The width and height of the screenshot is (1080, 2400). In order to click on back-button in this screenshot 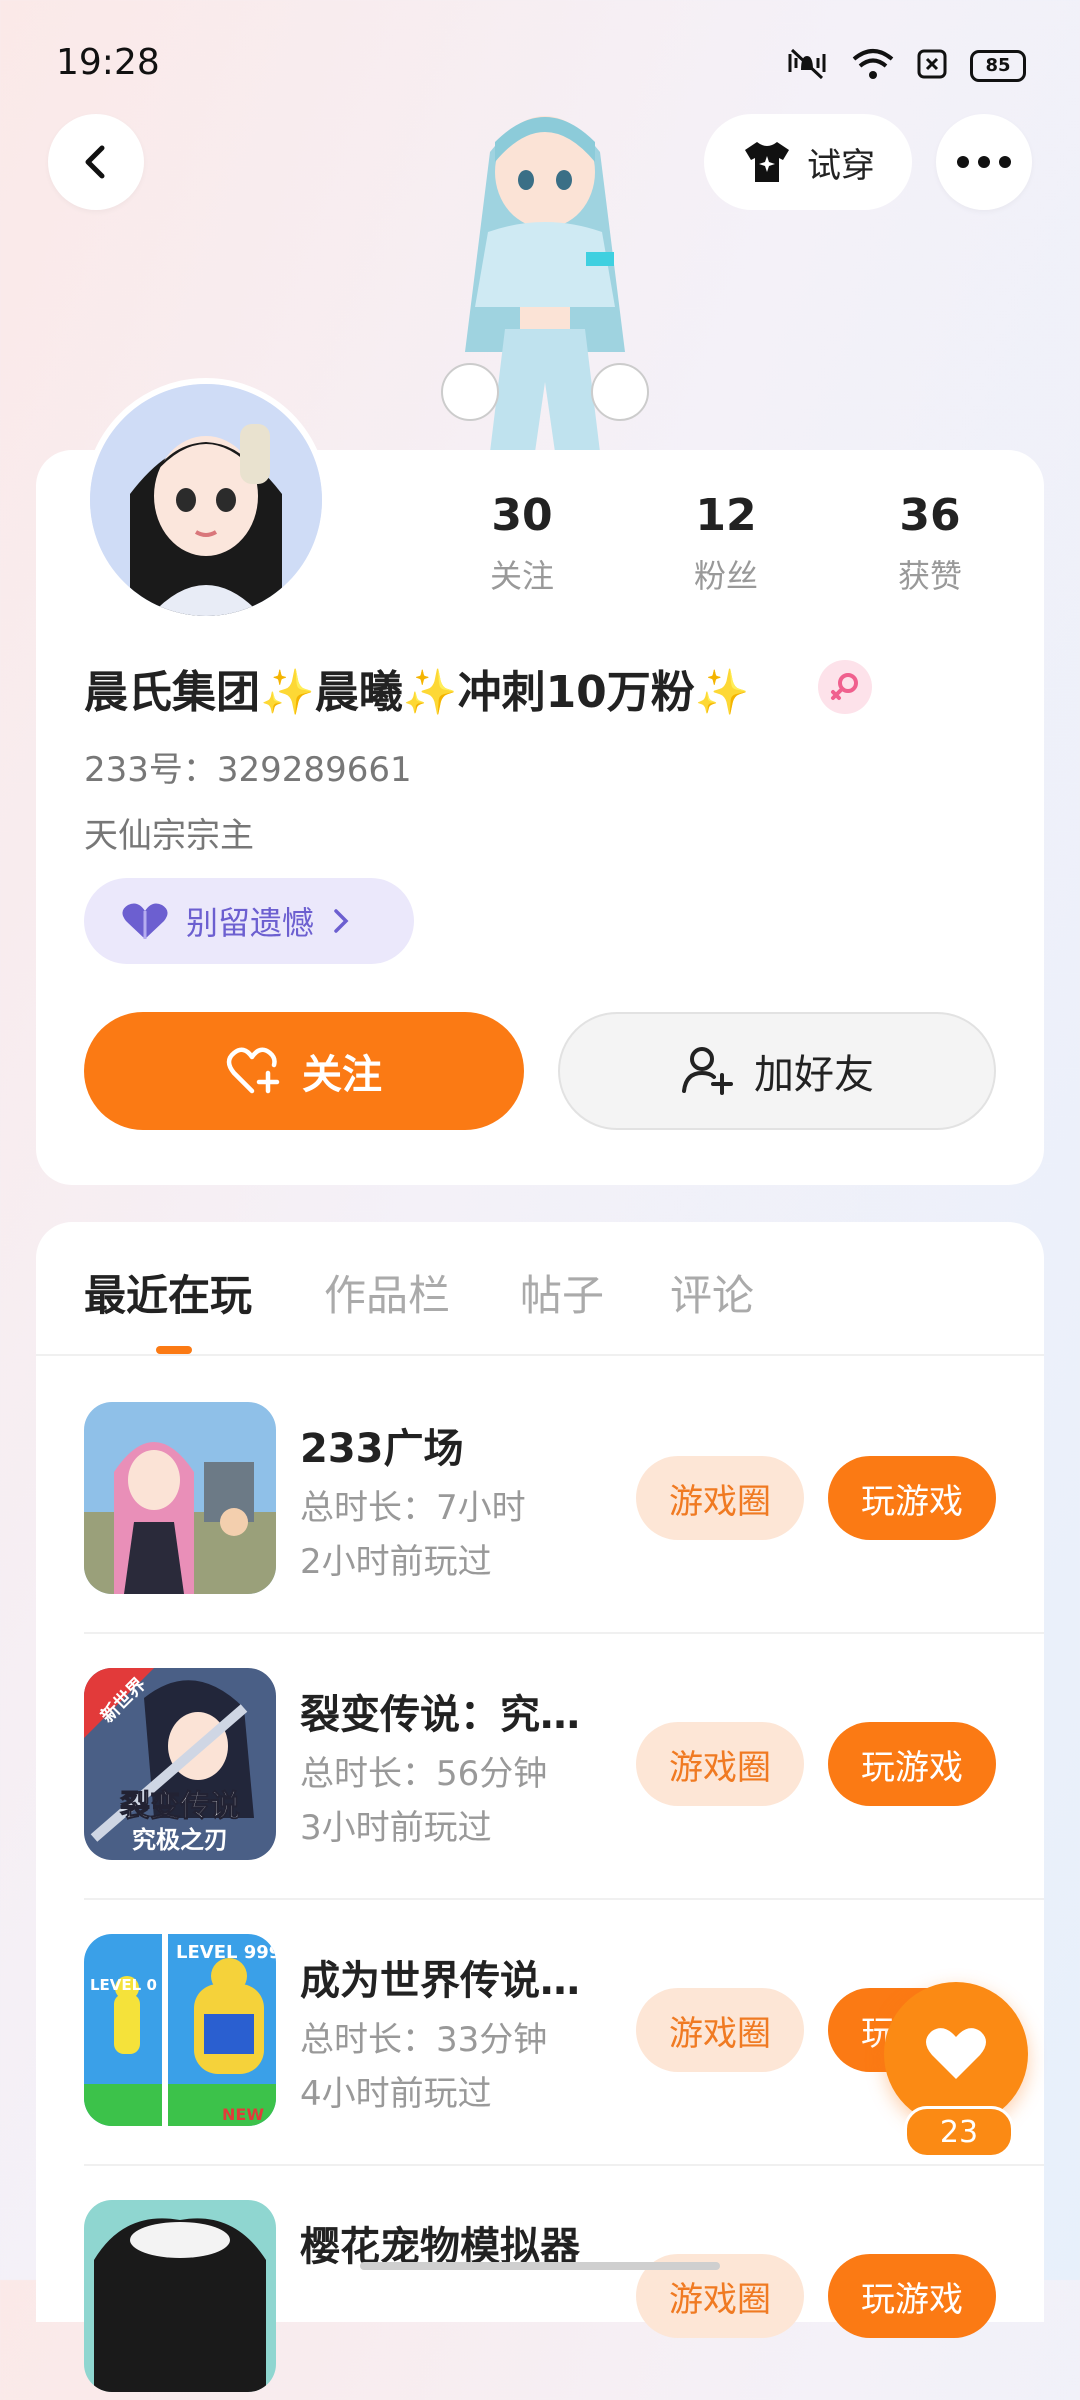, I will do `click(96, 162)`.